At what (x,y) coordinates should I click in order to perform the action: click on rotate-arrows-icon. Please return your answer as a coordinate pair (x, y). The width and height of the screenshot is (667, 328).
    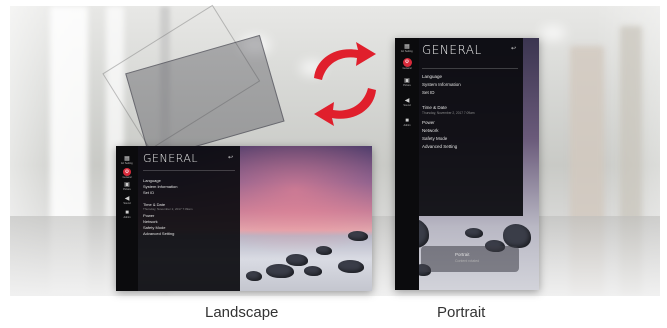
    Looking at the image, I should click on (345, 84).